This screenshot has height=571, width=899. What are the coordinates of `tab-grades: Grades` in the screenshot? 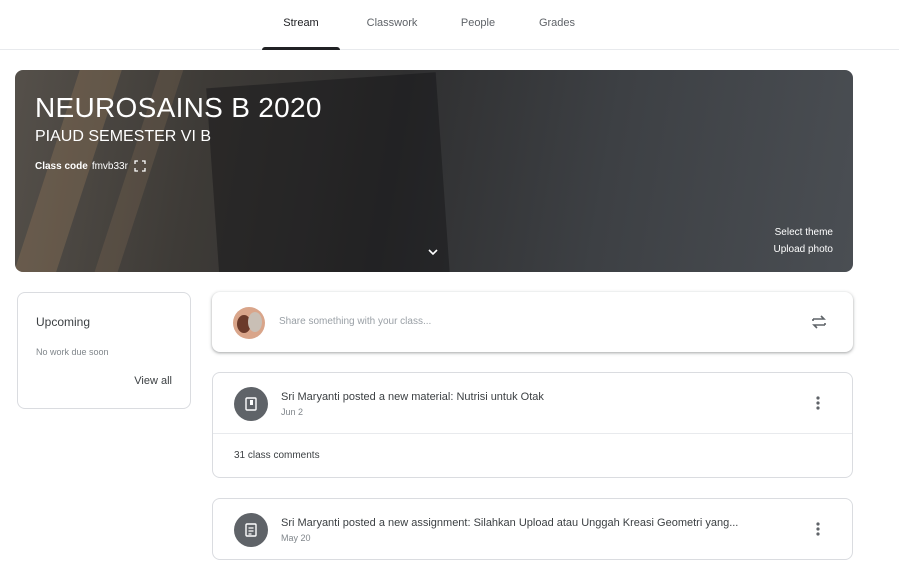 It's located at (557, 25).